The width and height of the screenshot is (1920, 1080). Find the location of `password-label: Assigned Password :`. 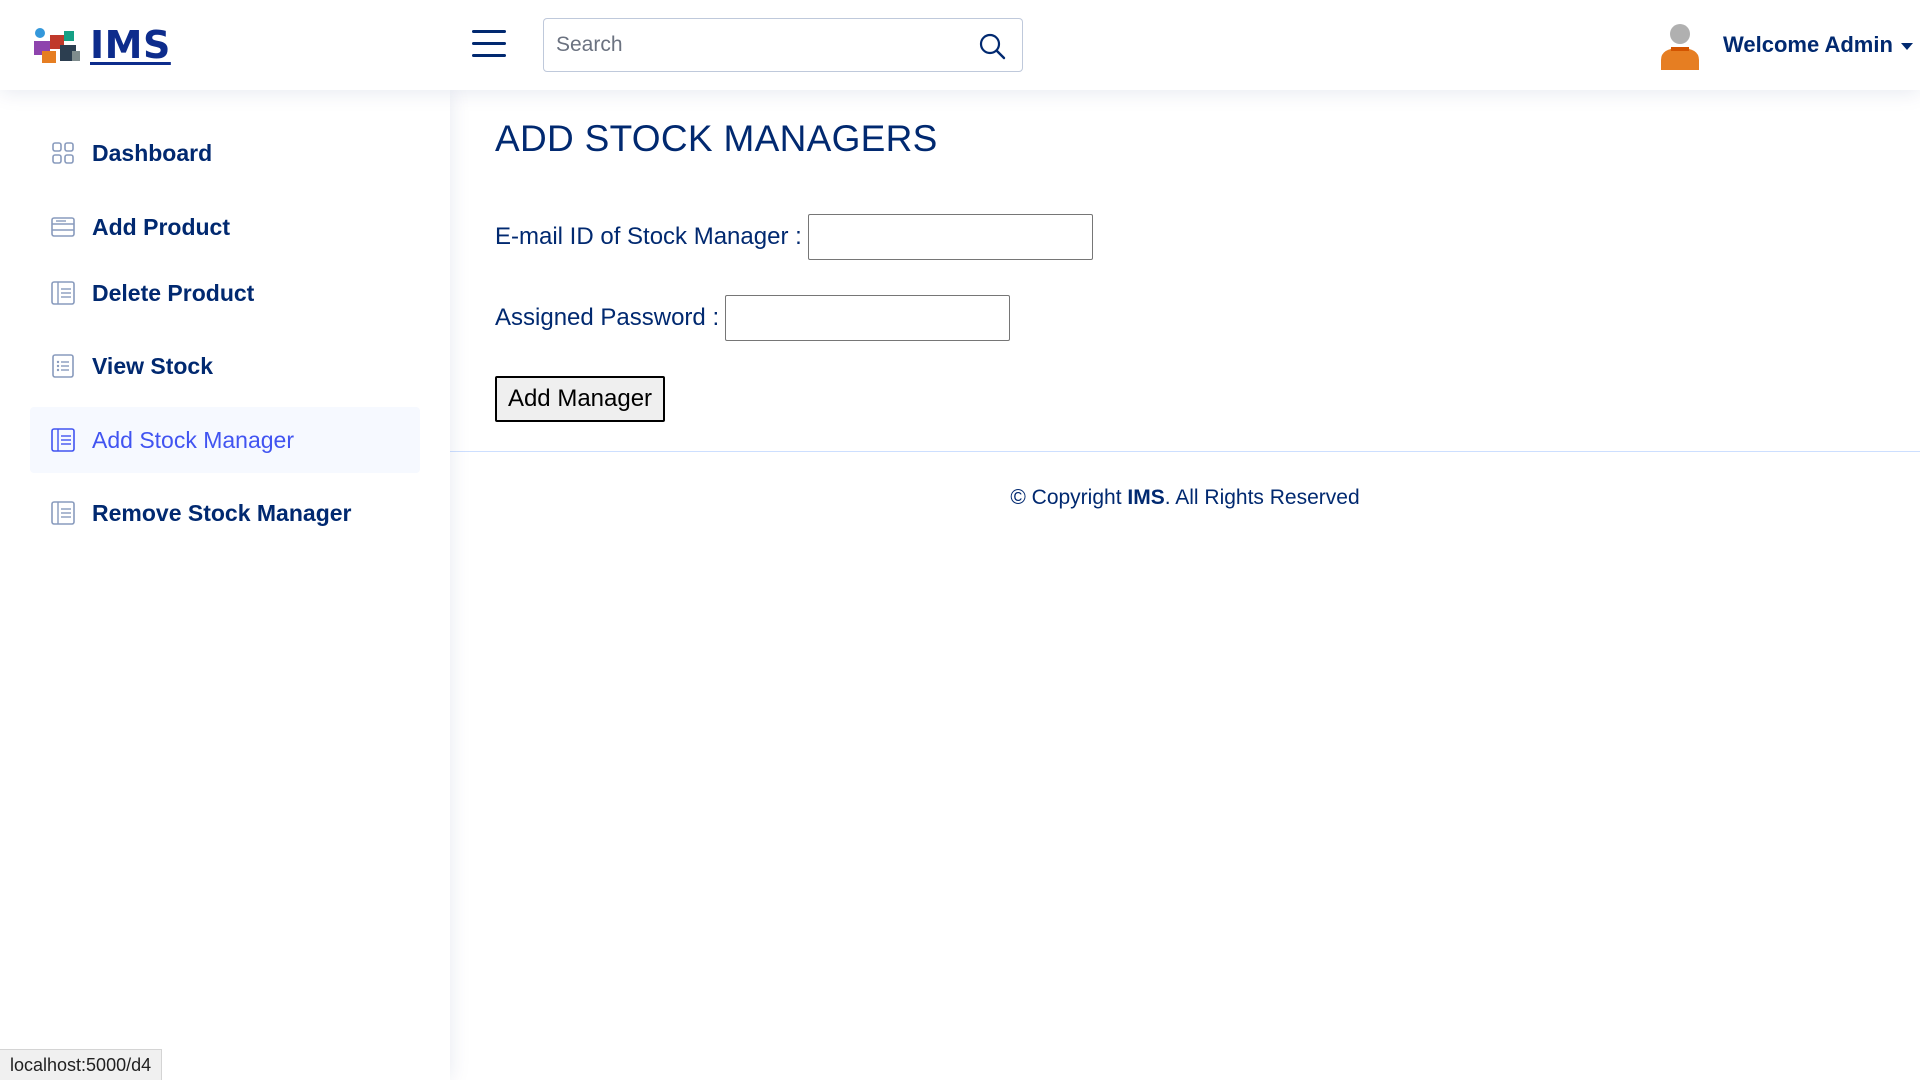

password-label: Assigned Password : is located at coordinates (607, 317).